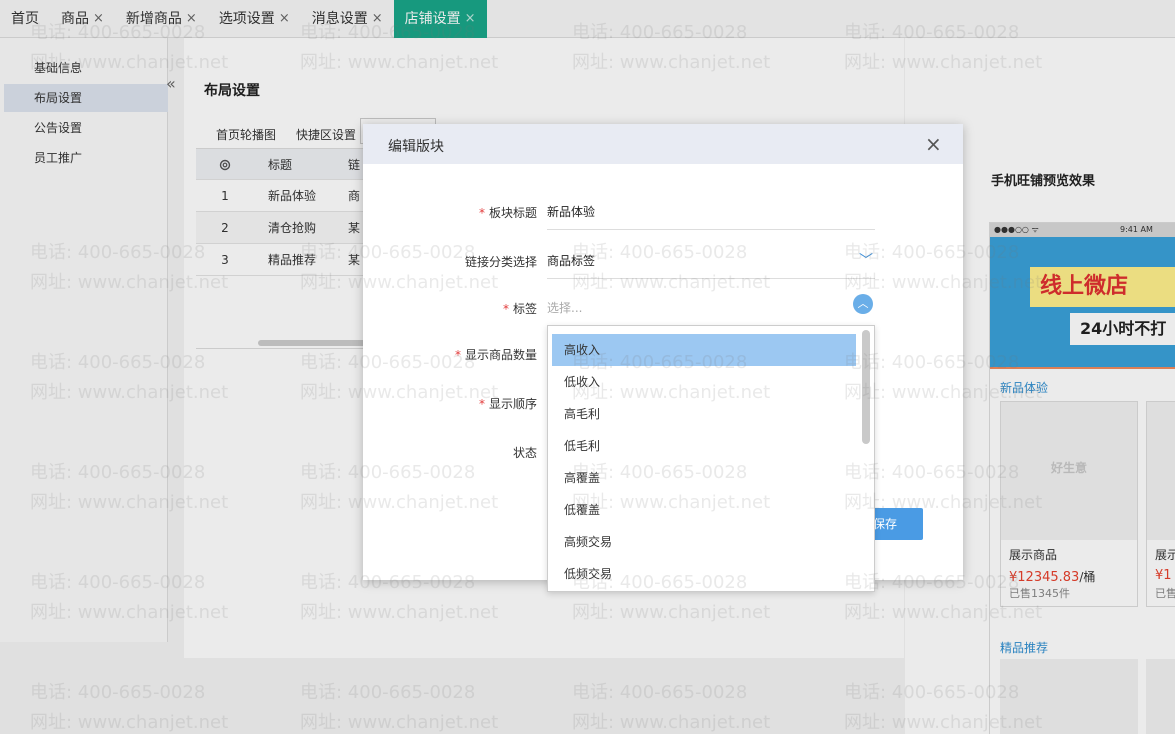 This screenshot has height=734, width=1175. Describe the element at coordinates (866, 261) in the screenshot. I see `chevron-down-icon: ﹀` at that location.